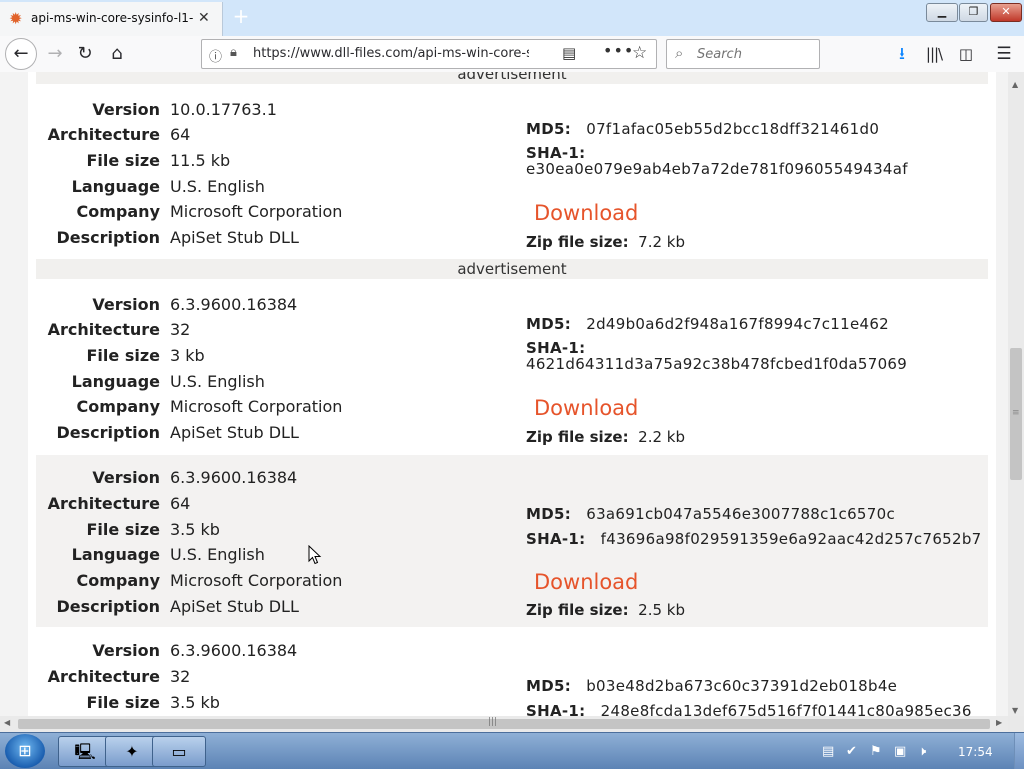 The height and width of the screenshot is (769, 1024). What do you see at coordinates (504, 724) in the screenshot?
I see `horizontal-scroll-thumb` at bounding box center [504, 724].